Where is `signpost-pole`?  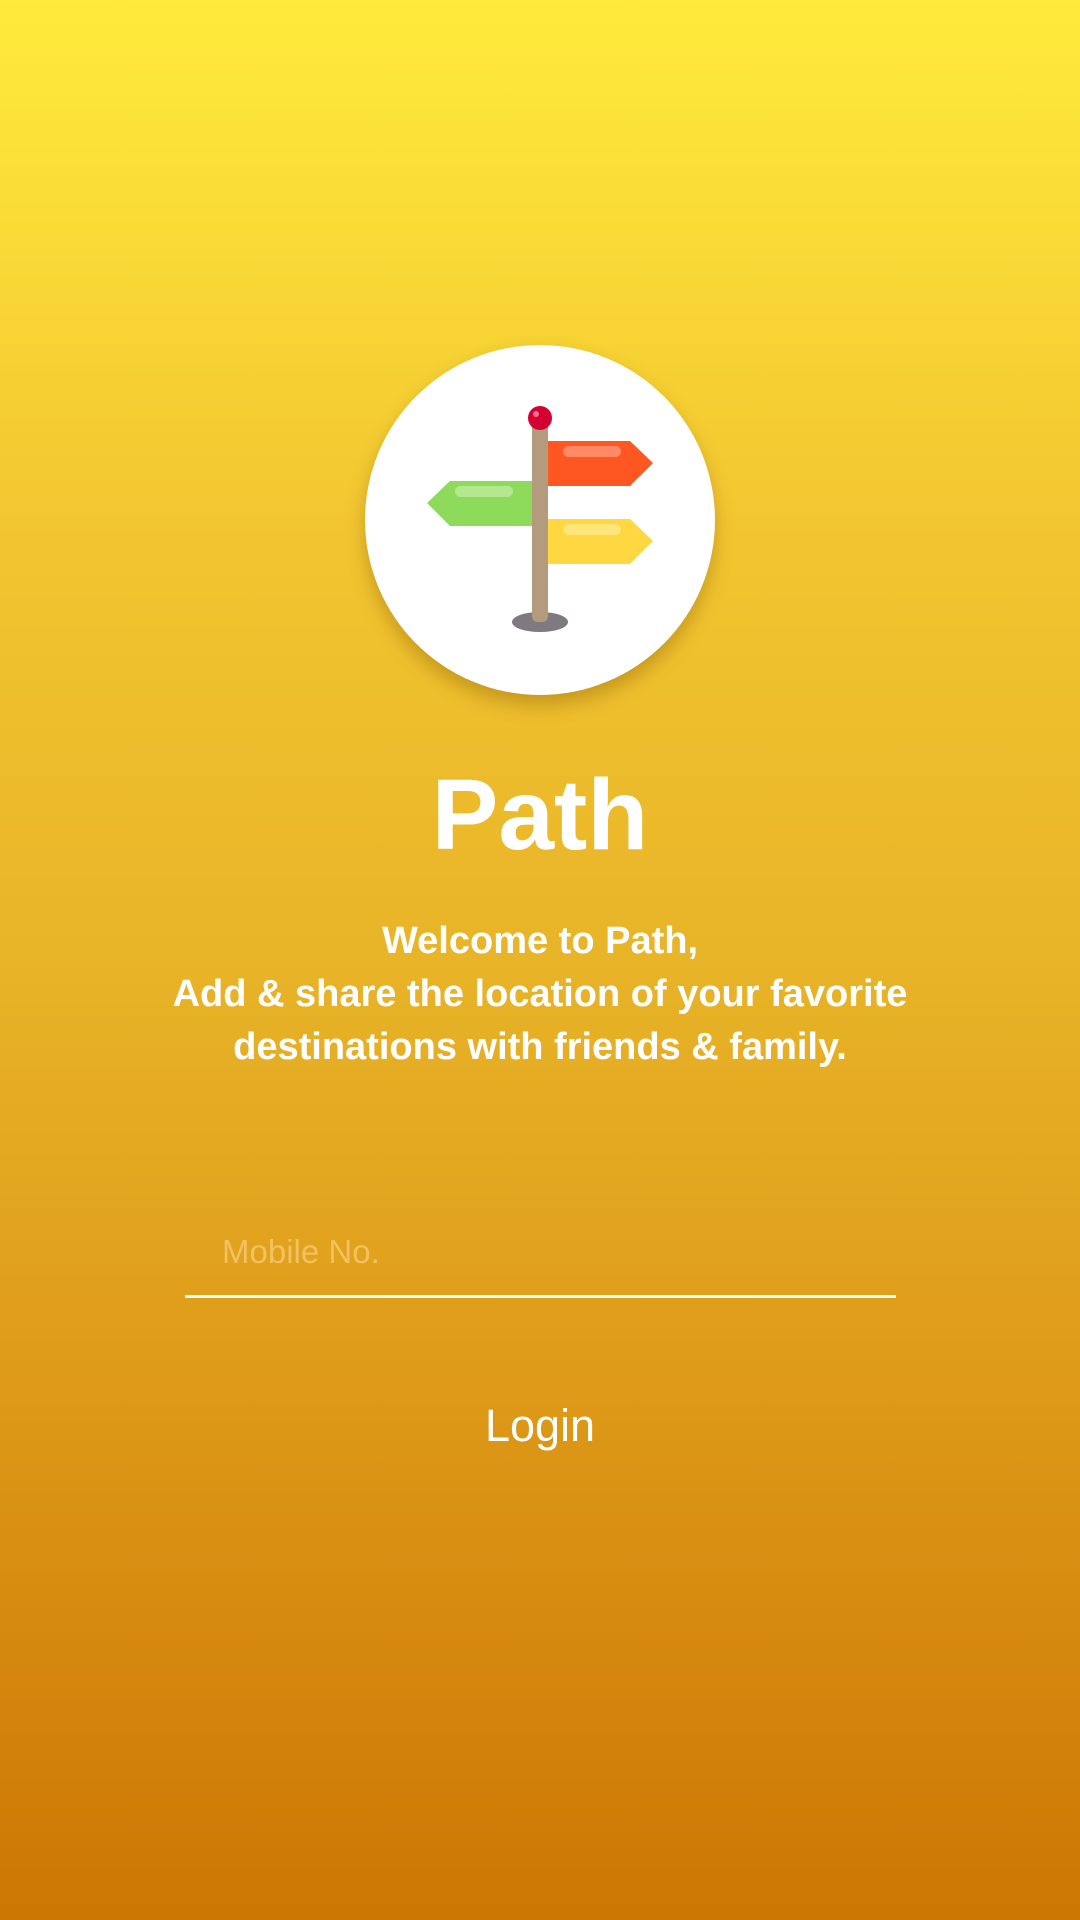
signpost-pole is located at coordinates (540, 518).